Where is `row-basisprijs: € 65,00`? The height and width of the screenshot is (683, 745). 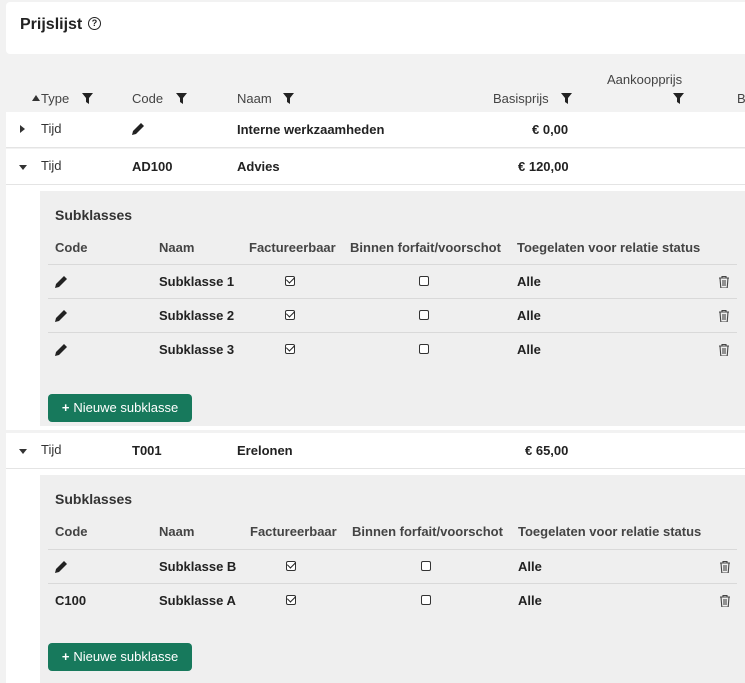 row-basisprijs: € 65,00 is located at coordinates (547, 450).